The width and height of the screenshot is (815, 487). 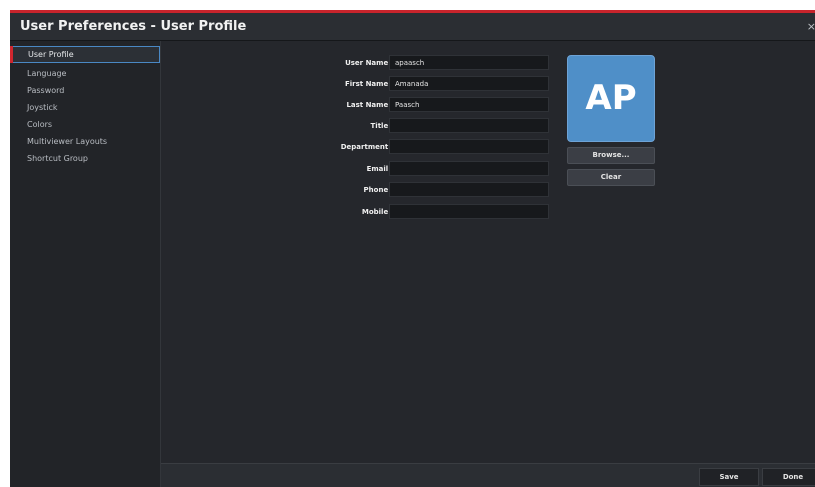 What do you see at coordinates (488, 475) in the screenshot?
I see `footer-bar: Save Done` at bounding box center [488, 475].